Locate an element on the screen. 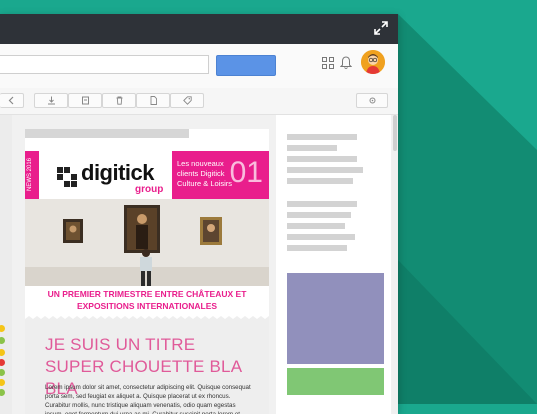 This screenshot has width=537, height=414. archive-icon is located at coordinates (85, 100).